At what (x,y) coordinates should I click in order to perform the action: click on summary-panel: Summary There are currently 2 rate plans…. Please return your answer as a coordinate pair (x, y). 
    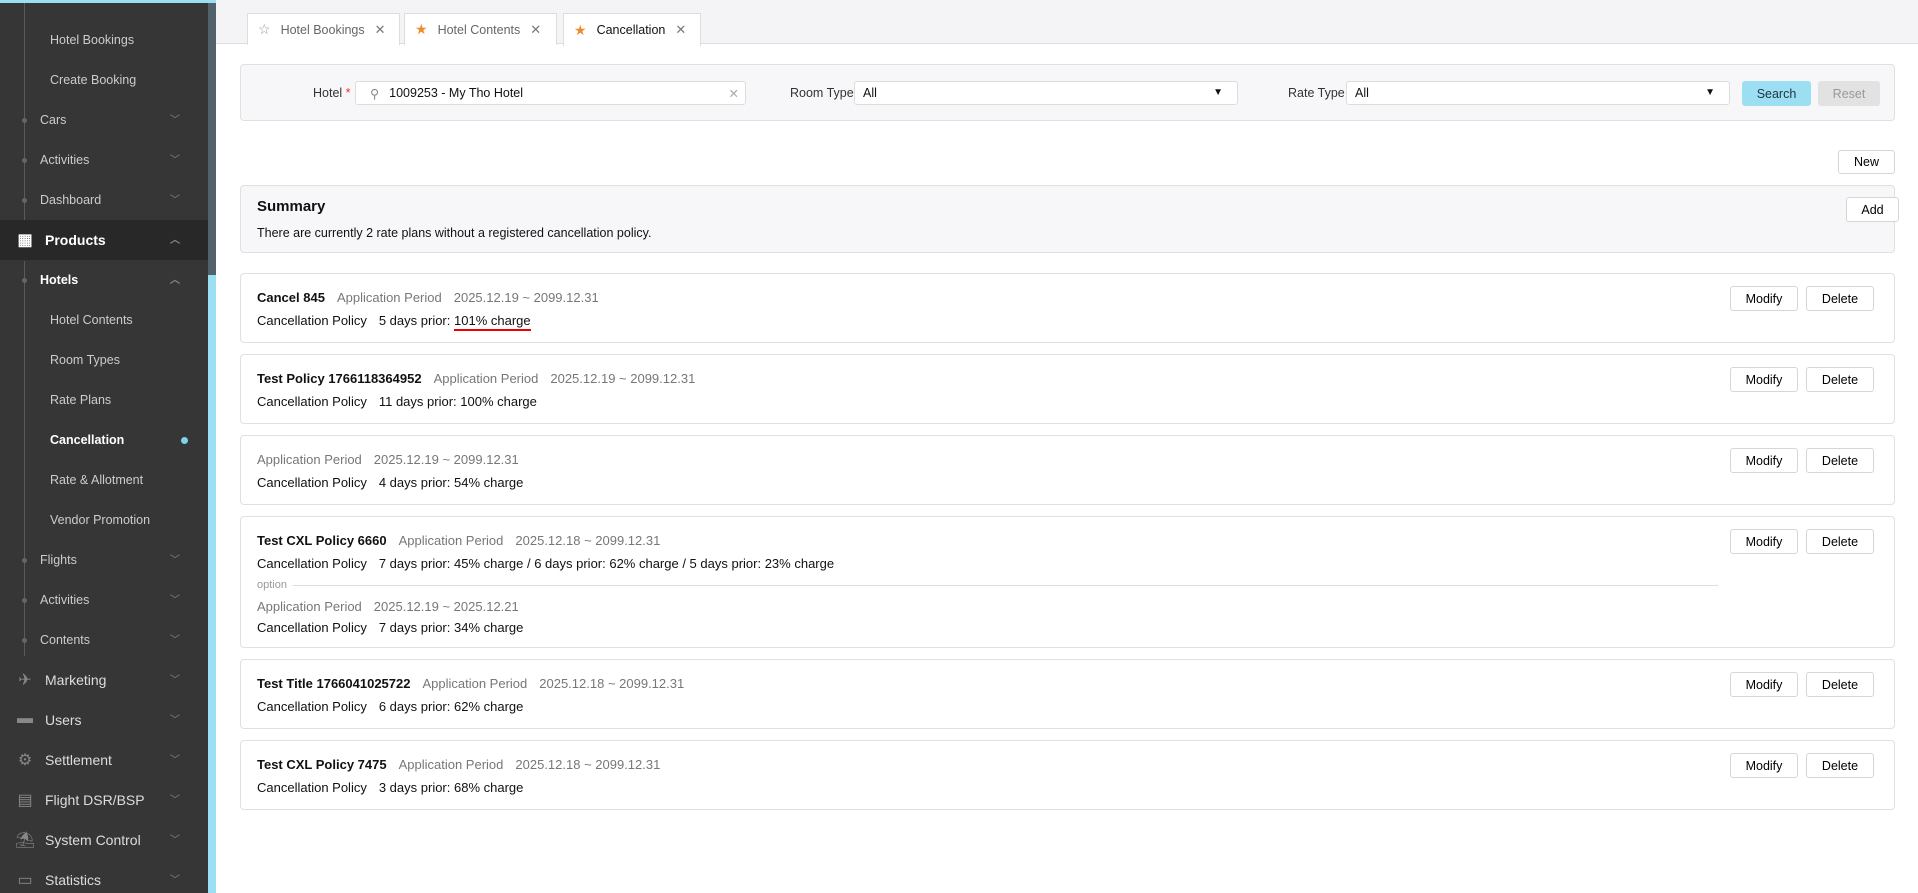
    Looking at the image, I should click on (1069, 219).